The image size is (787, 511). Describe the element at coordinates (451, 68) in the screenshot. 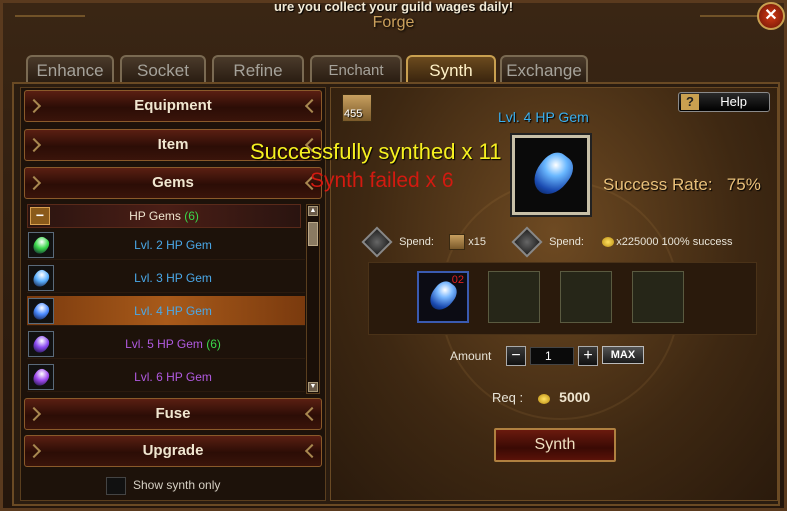

I see `tab-synth: Synth` at that location.